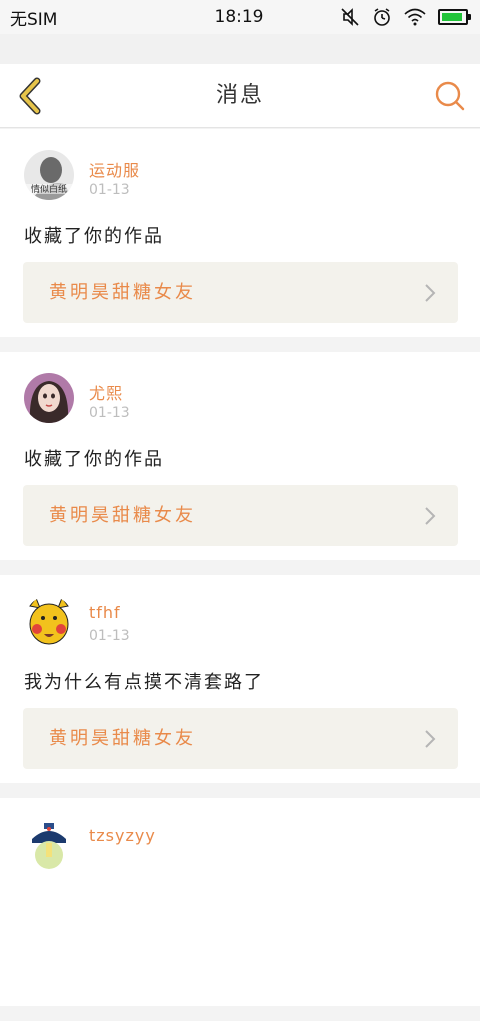 The width and height of the screenshot is (480, 1021). What do you see at coordinates (144, 682) in the screenshot?
I see `message-text: 我为什么有点摸不清套路了` at bounding box center [144, 682].